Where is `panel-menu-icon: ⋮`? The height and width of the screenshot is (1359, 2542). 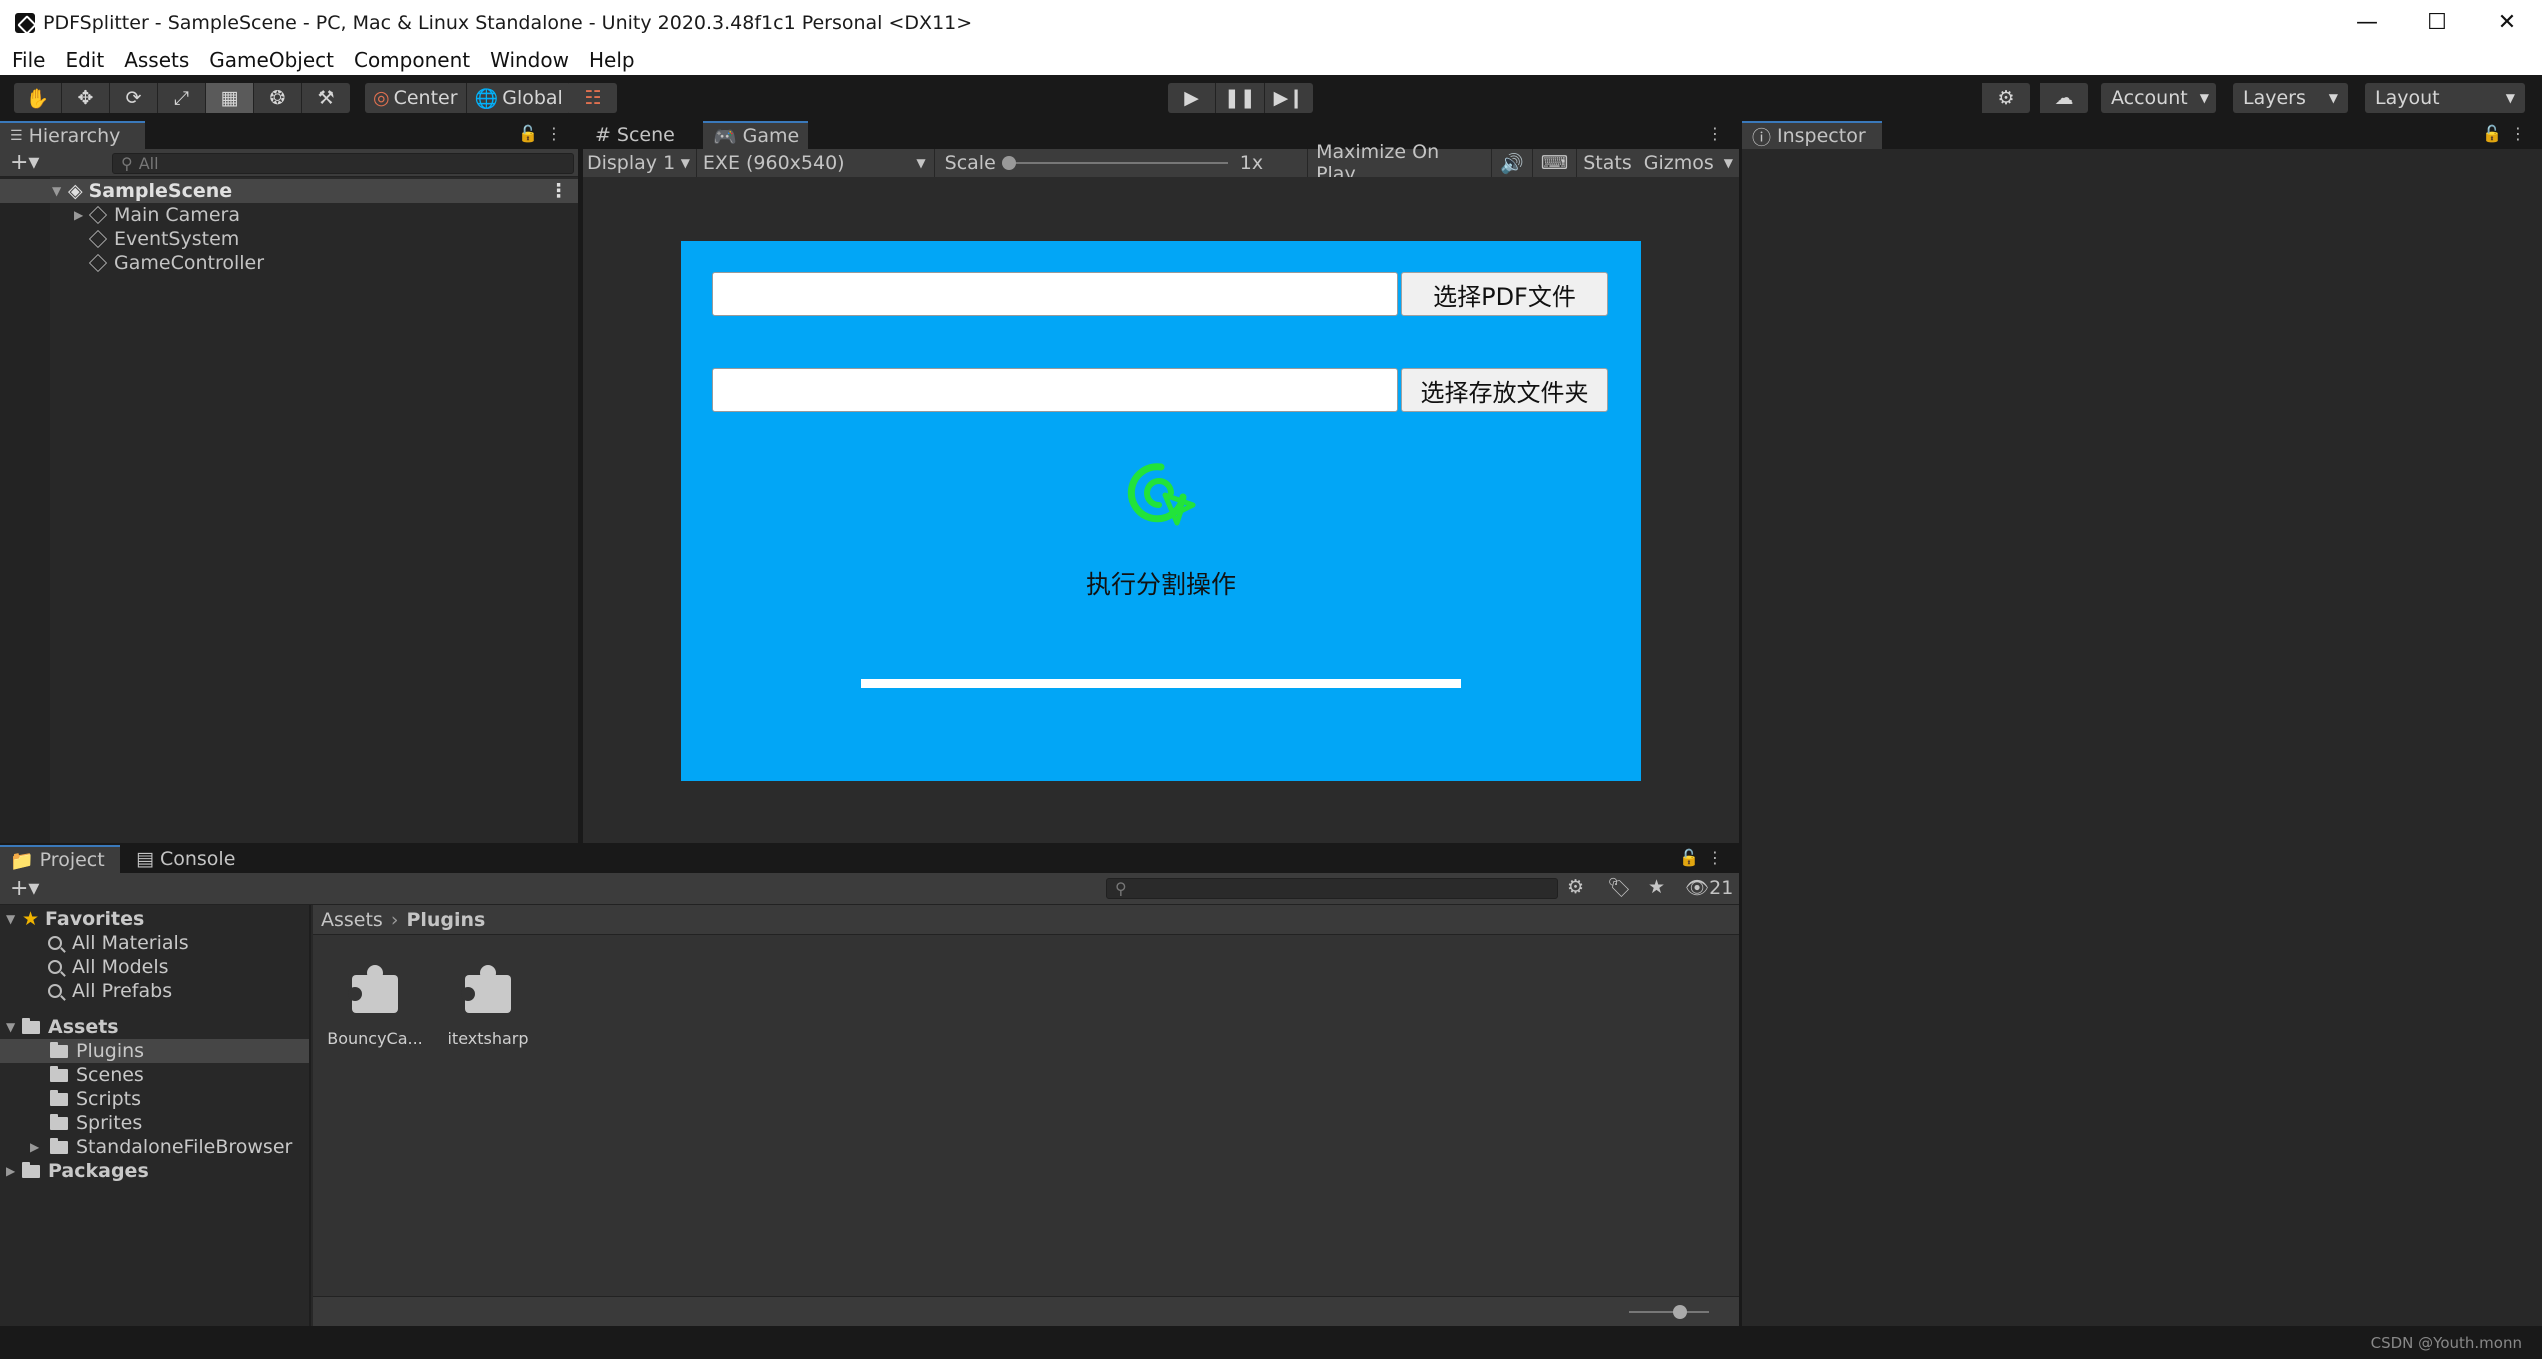
panel-menu-icon: ⋮ is located at coordinates (1719, 133).